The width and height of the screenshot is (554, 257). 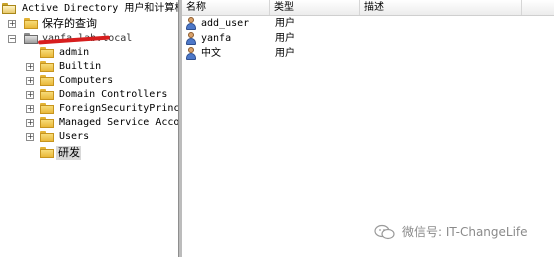 I want to click on ad-root-icon, so click(x=9, y=8).